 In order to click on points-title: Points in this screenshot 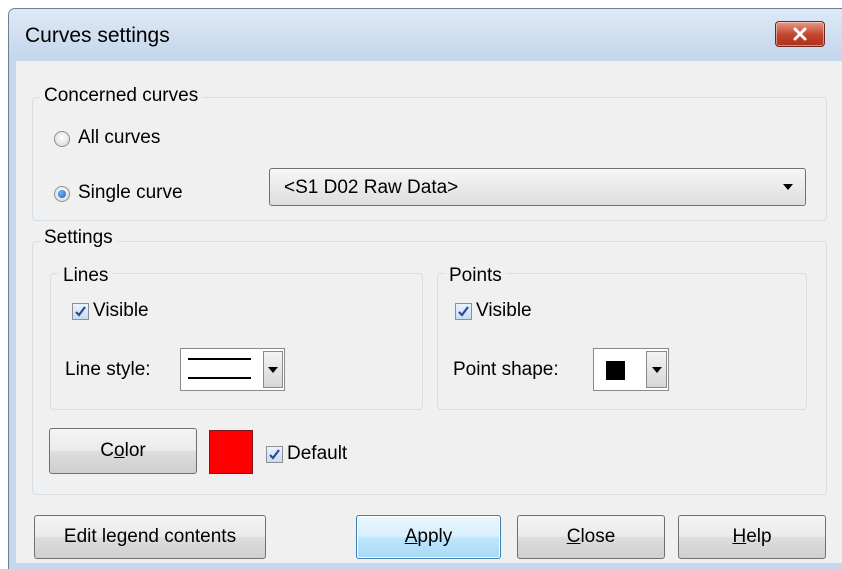, I will do `click(475, 276)`.